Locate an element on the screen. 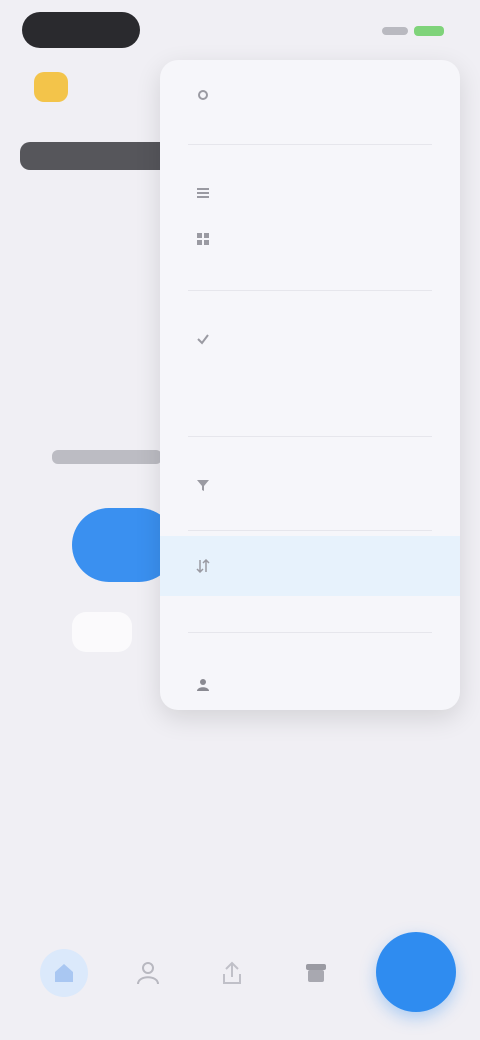  plus-icon is located at coordinates (416, 972).